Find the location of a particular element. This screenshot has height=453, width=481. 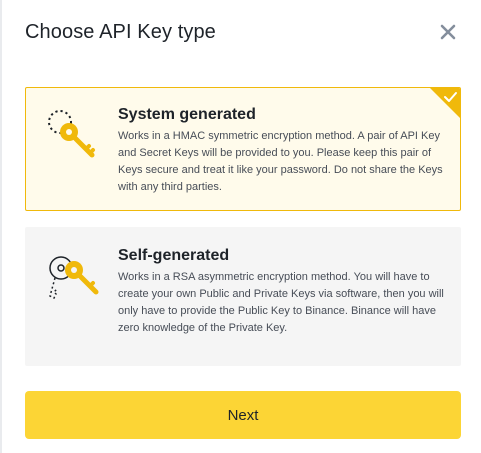

option-title: Self-generated is located at coordinates (174, 255).